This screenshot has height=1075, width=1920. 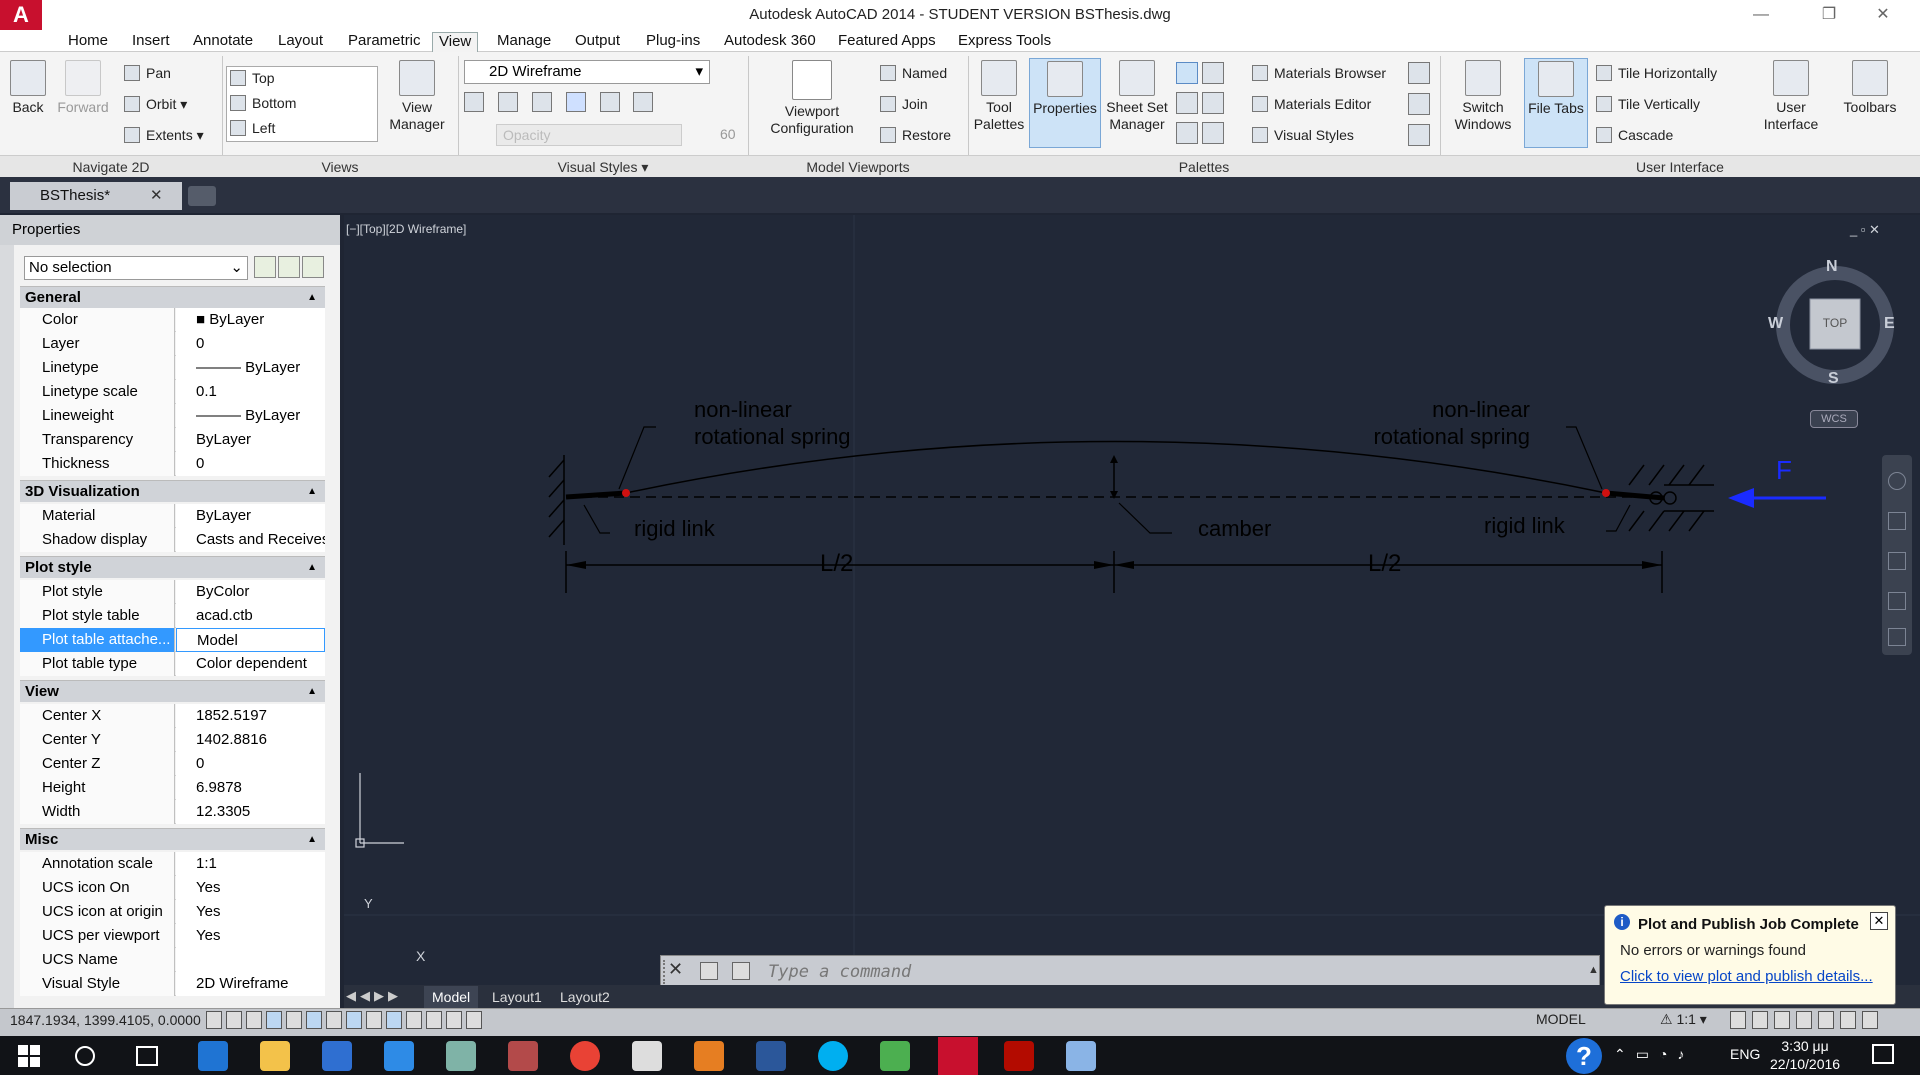 What do you see at coordinates (147, 73) in the screenshot?
I see `pan-button: Pan` at bounding box center [147, 73].